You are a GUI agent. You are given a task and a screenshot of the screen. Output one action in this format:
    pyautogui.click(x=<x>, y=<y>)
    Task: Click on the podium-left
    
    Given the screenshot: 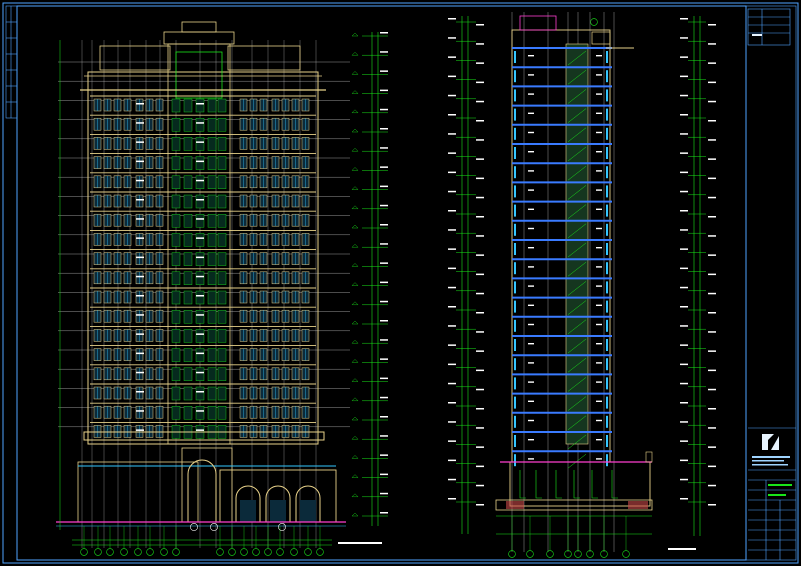 What is the action you would take?
    pyautogui.click(x=138, y=492)
    